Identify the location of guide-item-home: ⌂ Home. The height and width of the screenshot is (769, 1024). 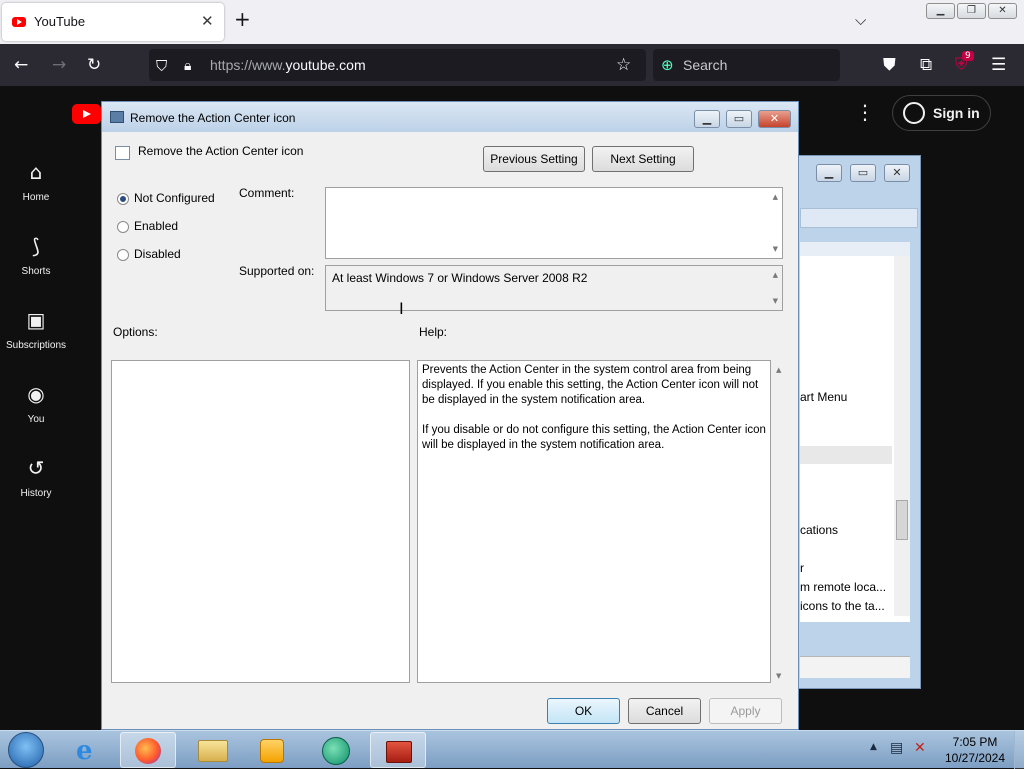
(36, 181).